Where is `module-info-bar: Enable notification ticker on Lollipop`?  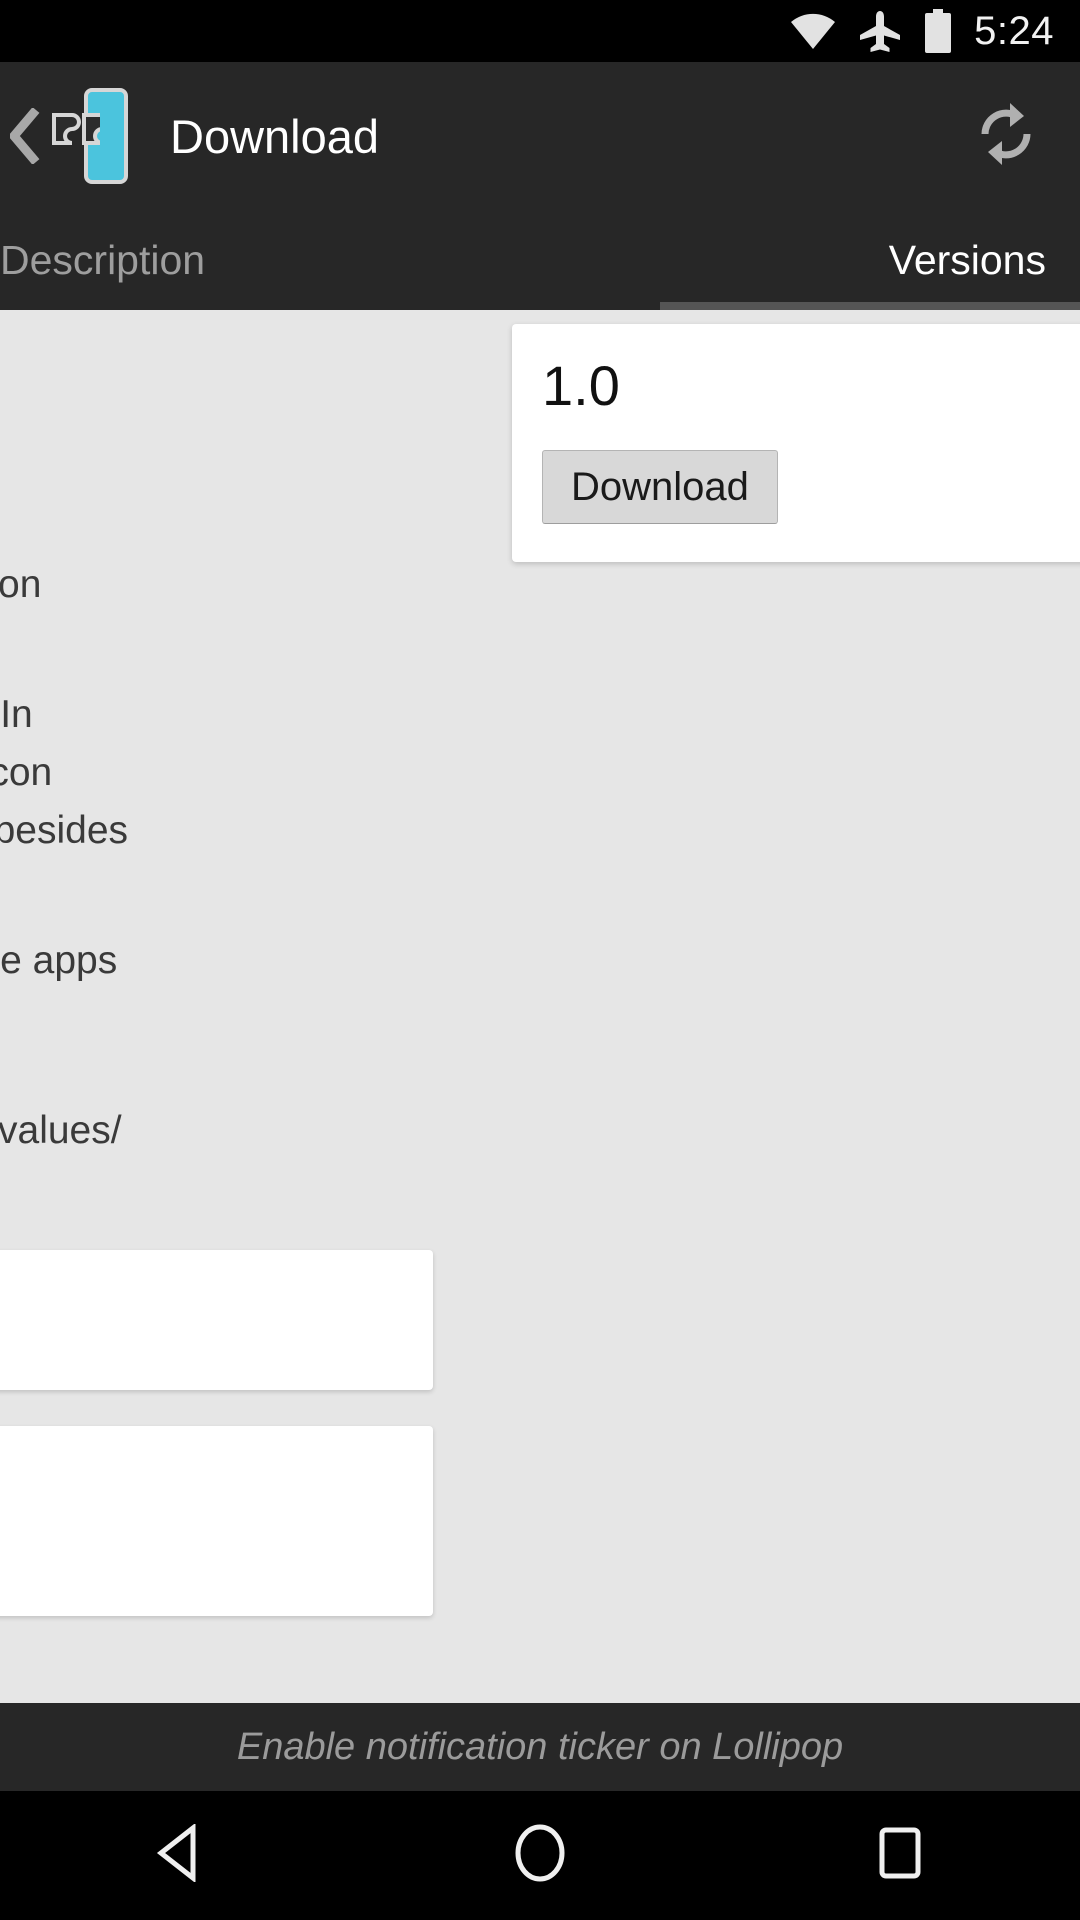 module-info-bar: Enable notification ticker on Lollipop is located at coordinates (540, 1747).